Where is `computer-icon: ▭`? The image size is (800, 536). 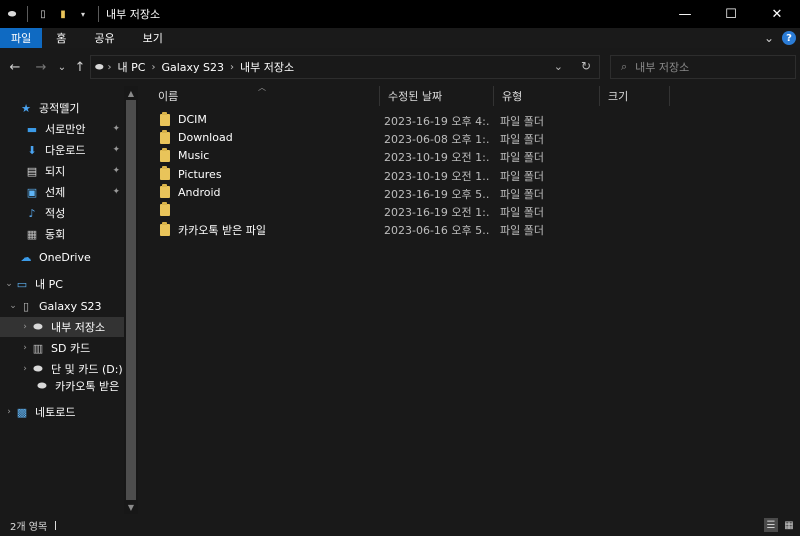 computer-icon: ▭ is located at coordinates (22, 284).